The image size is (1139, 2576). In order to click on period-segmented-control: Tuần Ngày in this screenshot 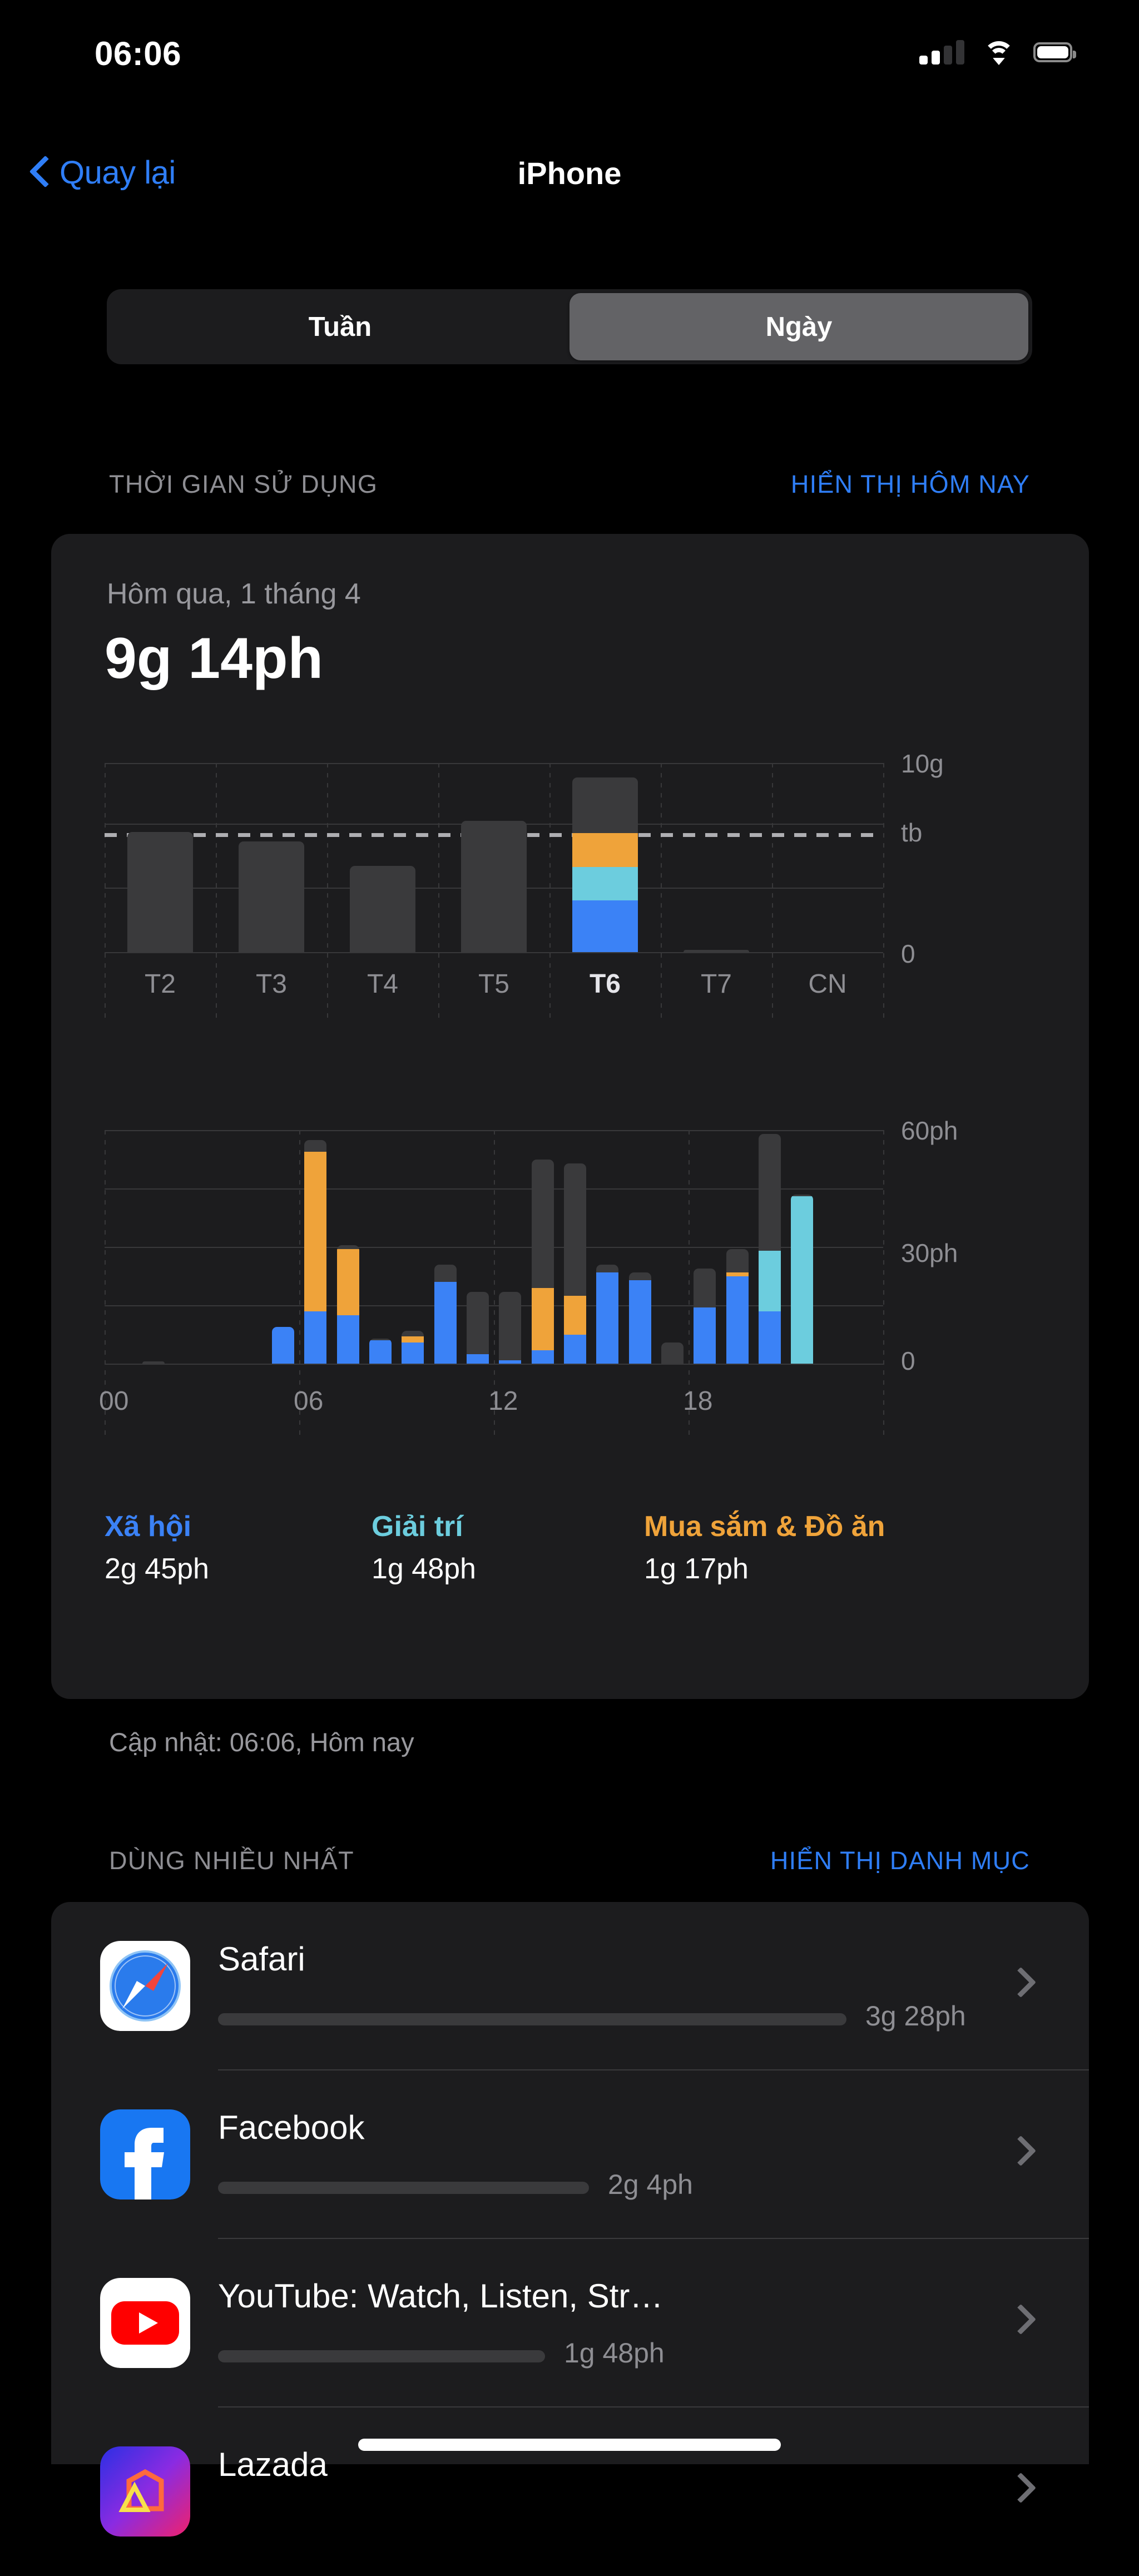, I will do `click(569, 327)`.